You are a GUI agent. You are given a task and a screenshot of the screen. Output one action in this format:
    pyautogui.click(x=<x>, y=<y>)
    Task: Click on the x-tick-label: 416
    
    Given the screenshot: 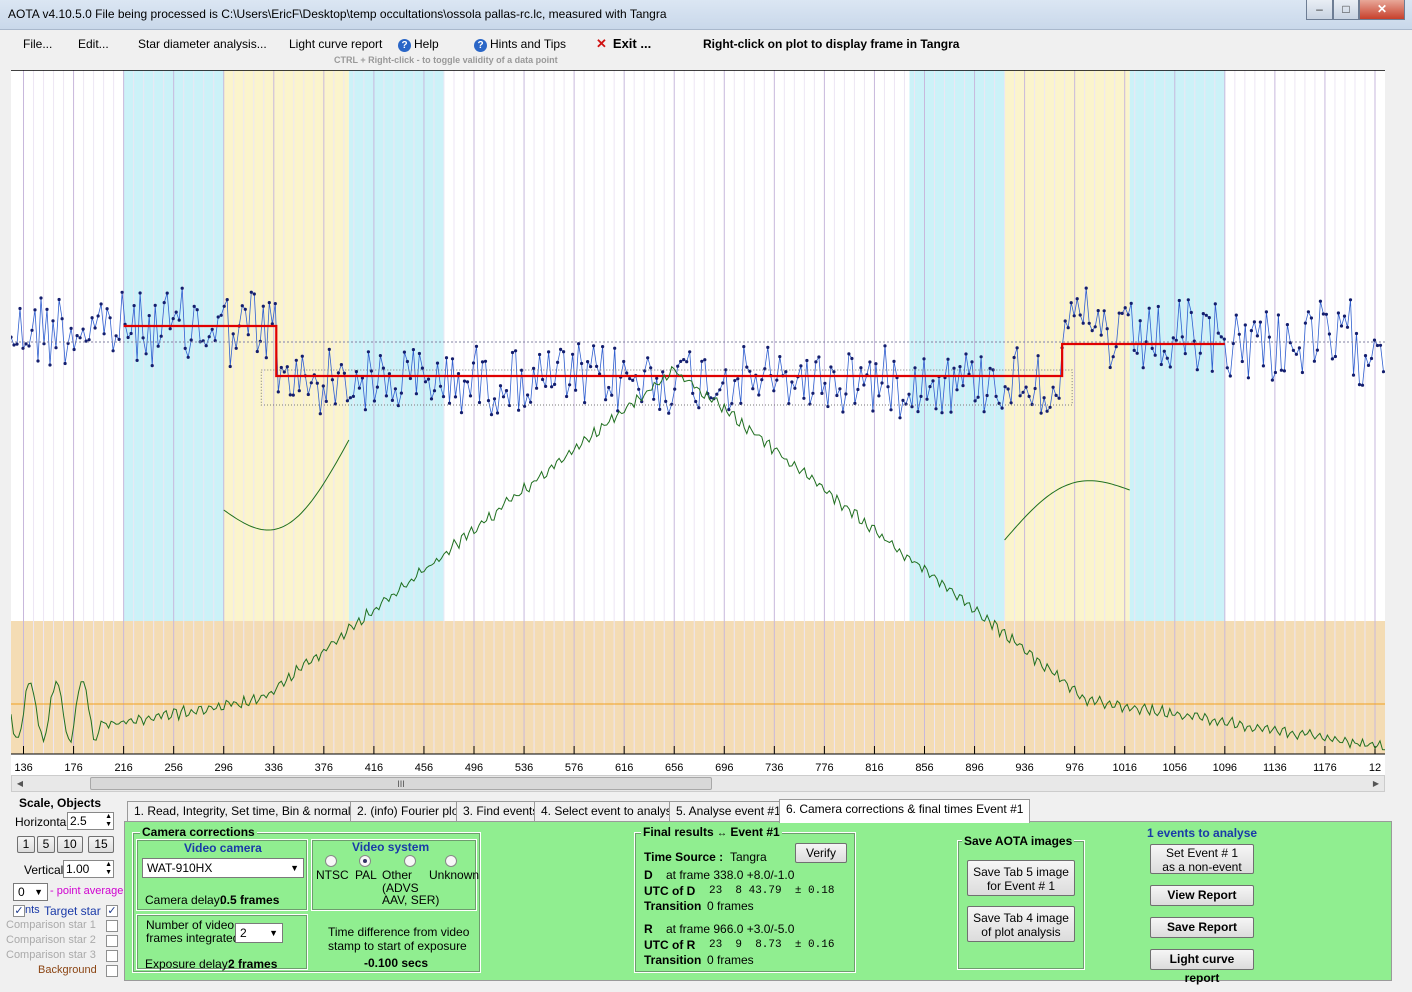 What is the action you would take?
    pyautogui.click(x=374, y=768)
    